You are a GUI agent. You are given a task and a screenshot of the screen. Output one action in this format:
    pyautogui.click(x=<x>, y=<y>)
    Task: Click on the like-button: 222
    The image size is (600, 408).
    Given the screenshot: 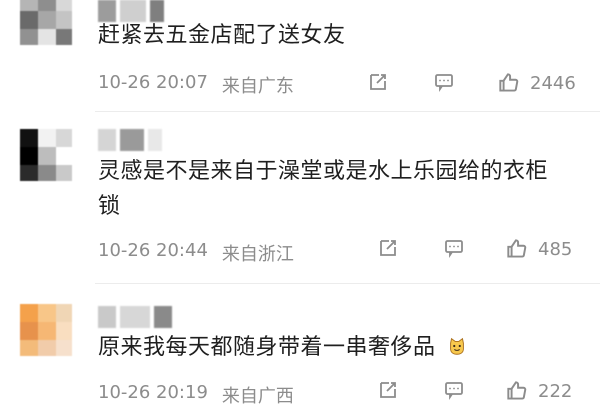 What is the action you would take?
    pyautogui.click(x=538, y=391)
    